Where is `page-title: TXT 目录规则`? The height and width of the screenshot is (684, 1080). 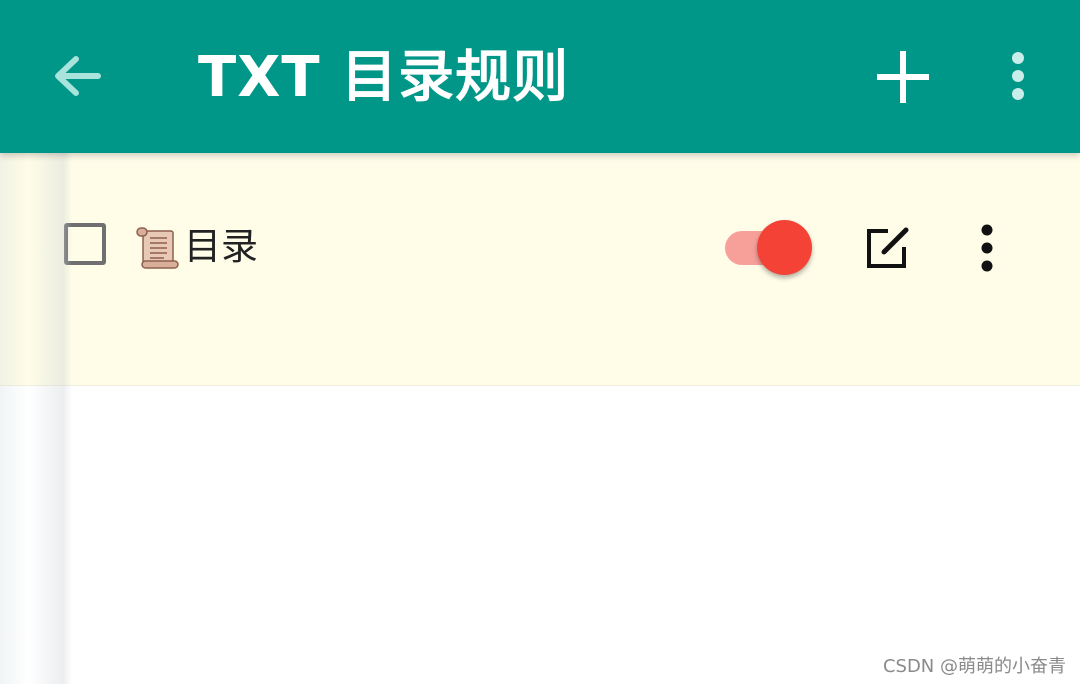 page-title: TXT 目录规则 is located at coordinates (384, 77).